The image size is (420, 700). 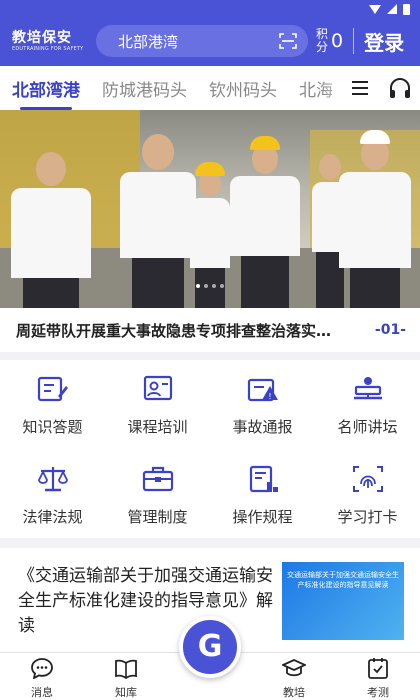 I want to click on app-logo: 教培保安 EDUTRAINING FOR SAFETY, so click(x=48, y=41).